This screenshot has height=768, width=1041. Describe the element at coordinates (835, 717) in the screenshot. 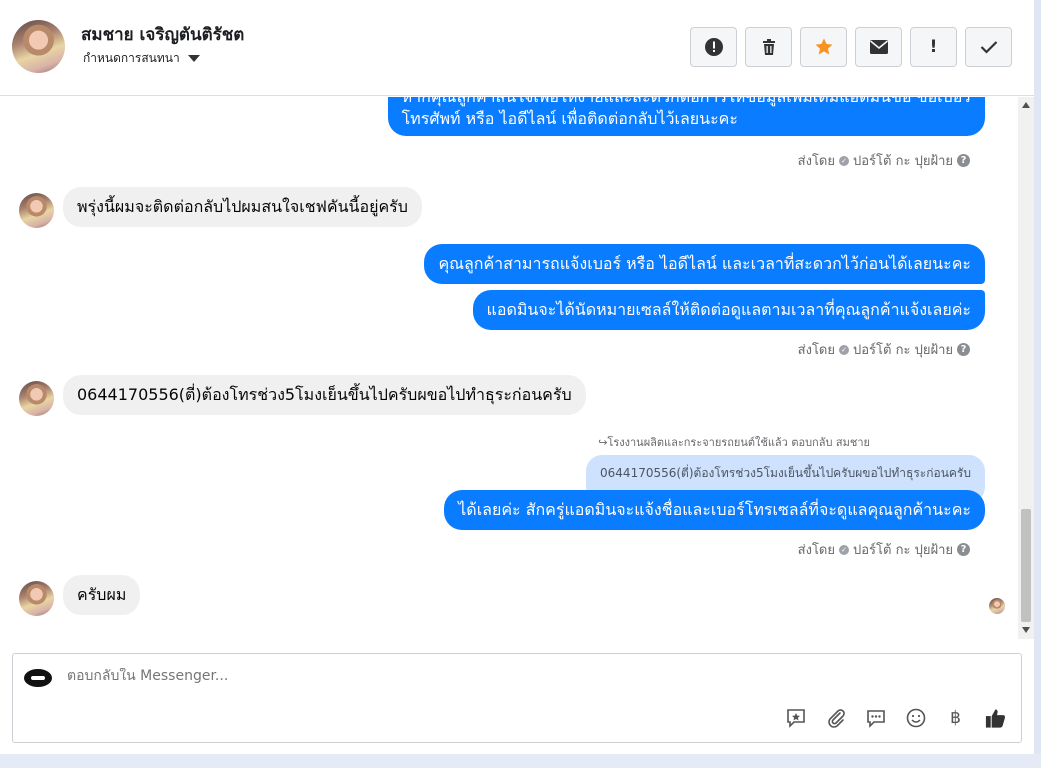

I see `paperclip-icon` at that location.